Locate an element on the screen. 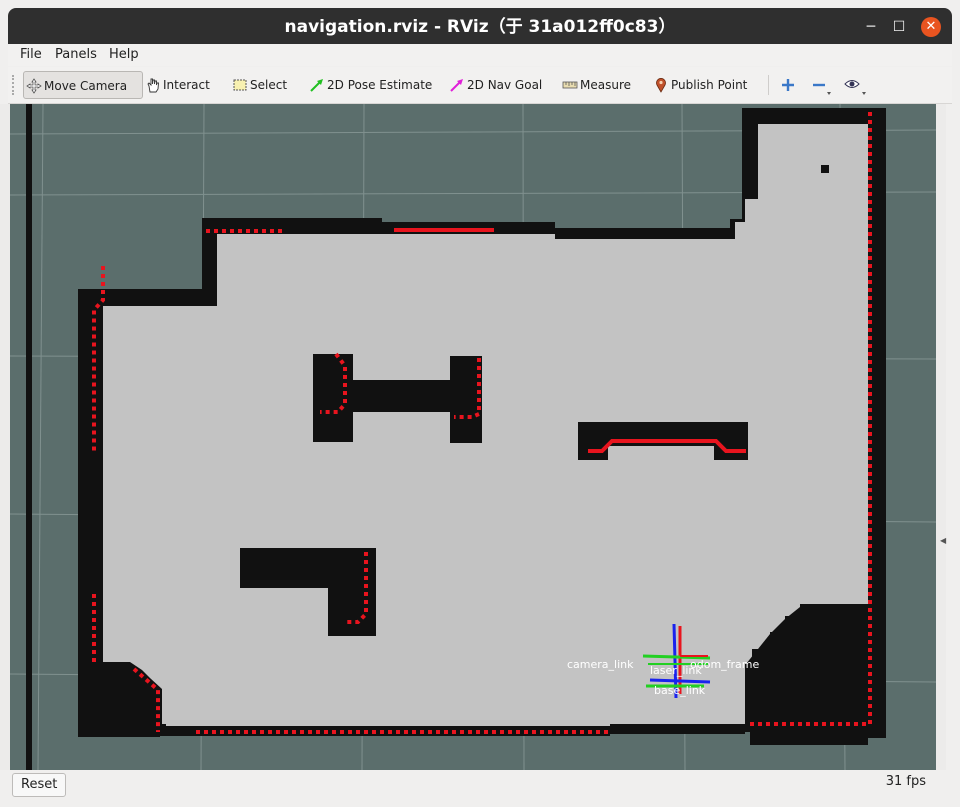  tool-visibility-button is located at coordinates (856, 85).